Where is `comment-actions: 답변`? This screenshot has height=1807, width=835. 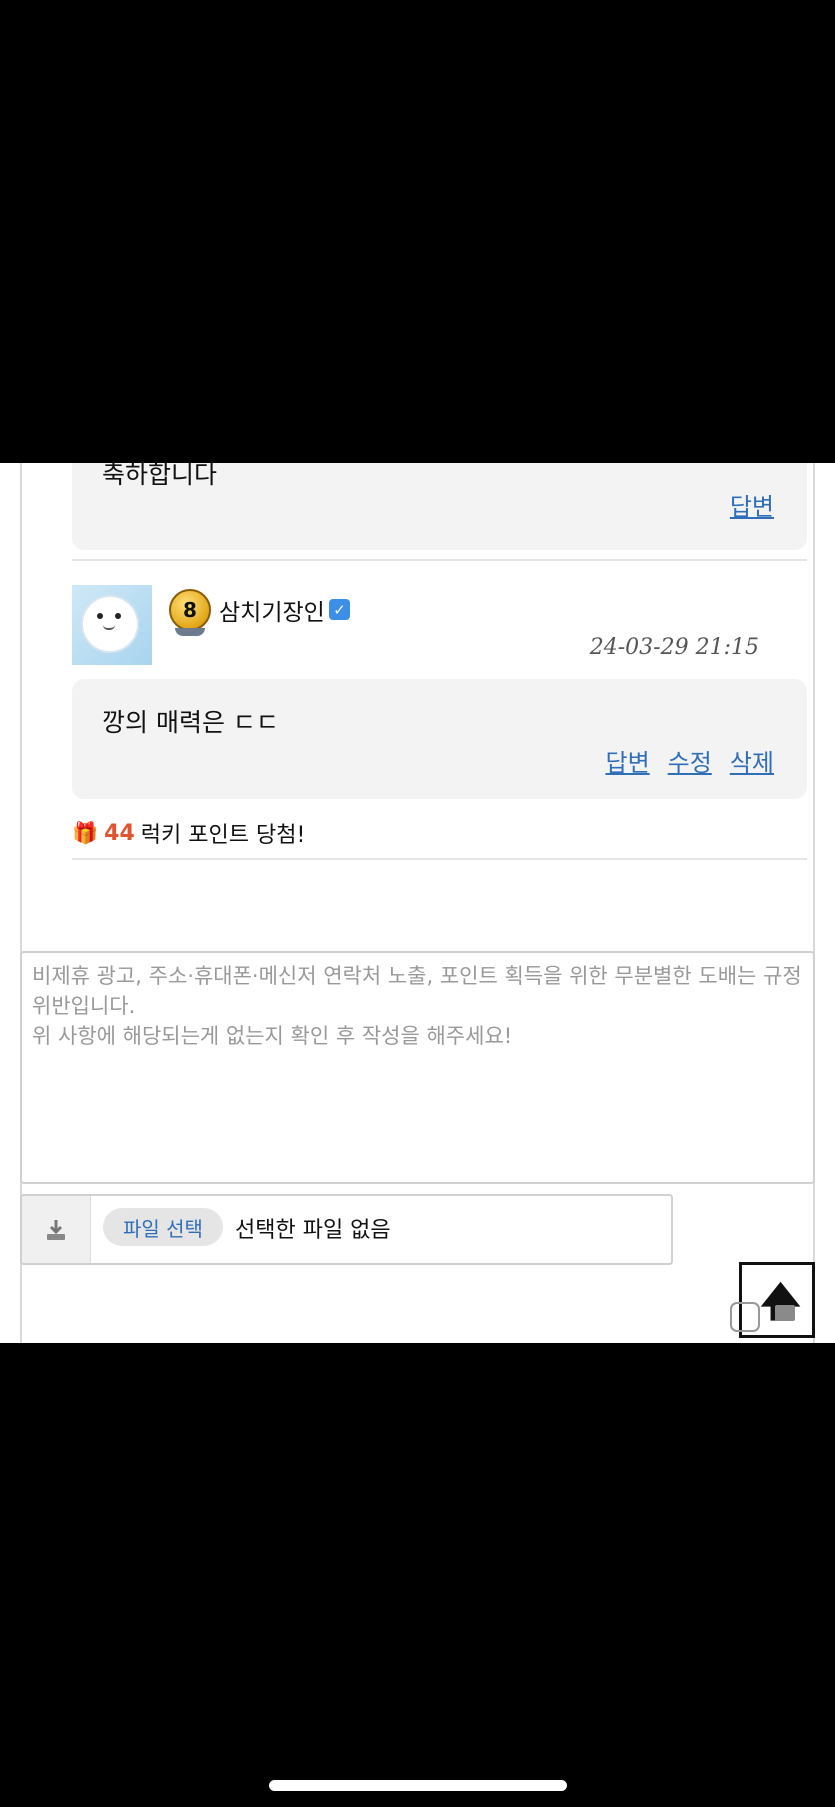
comment-actions: 답변 is located at coordinates (752, 504).